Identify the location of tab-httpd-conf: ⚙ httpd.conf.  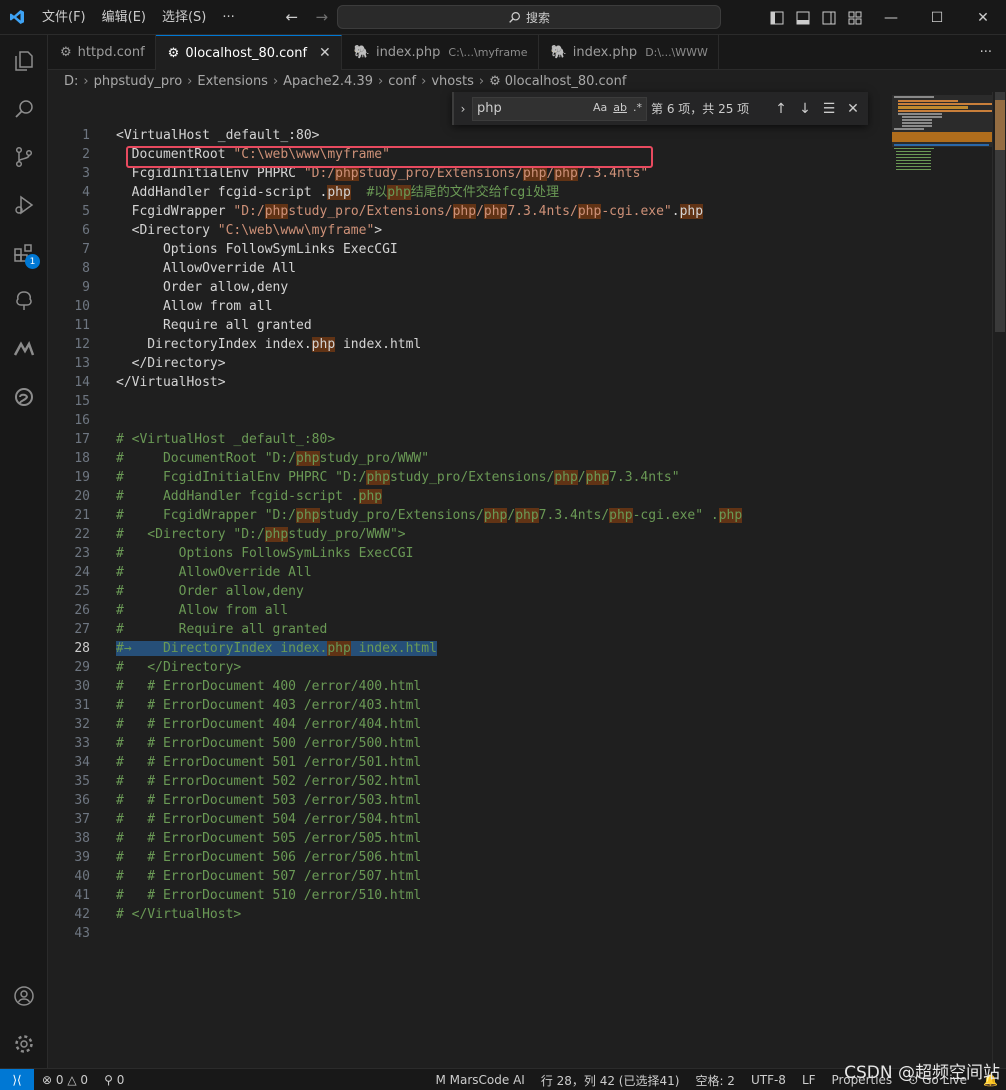
(102, 52).